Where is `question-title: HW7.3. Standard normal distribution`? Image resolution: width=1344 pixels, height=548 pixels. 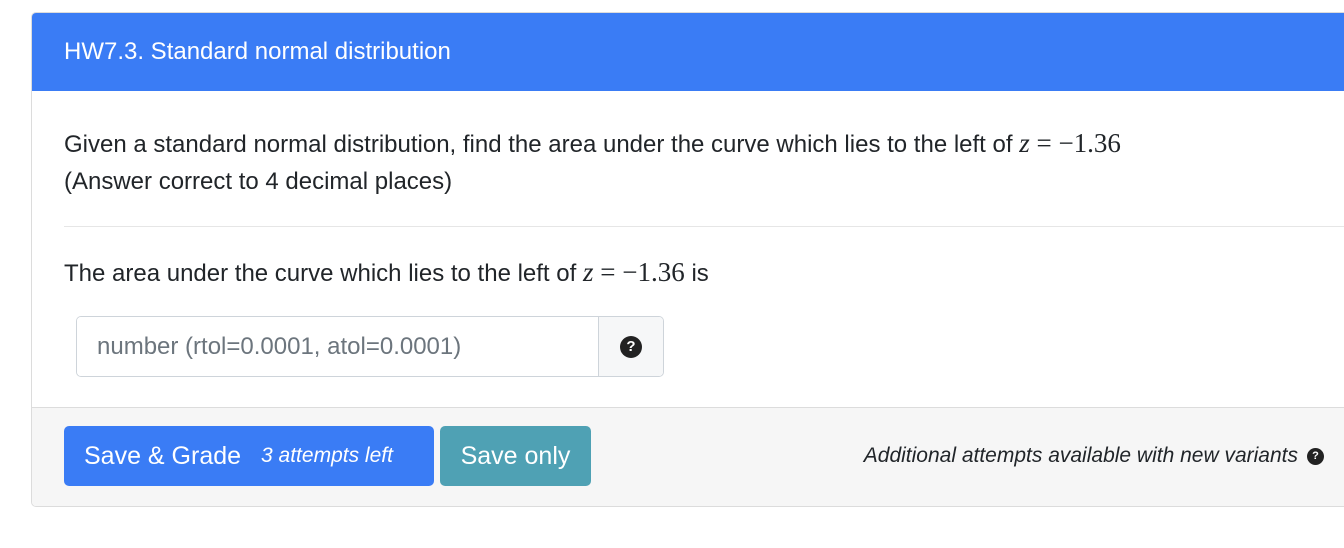
question-title: HW7.3. Standard normal distribution is located at coordinates (257, 51).